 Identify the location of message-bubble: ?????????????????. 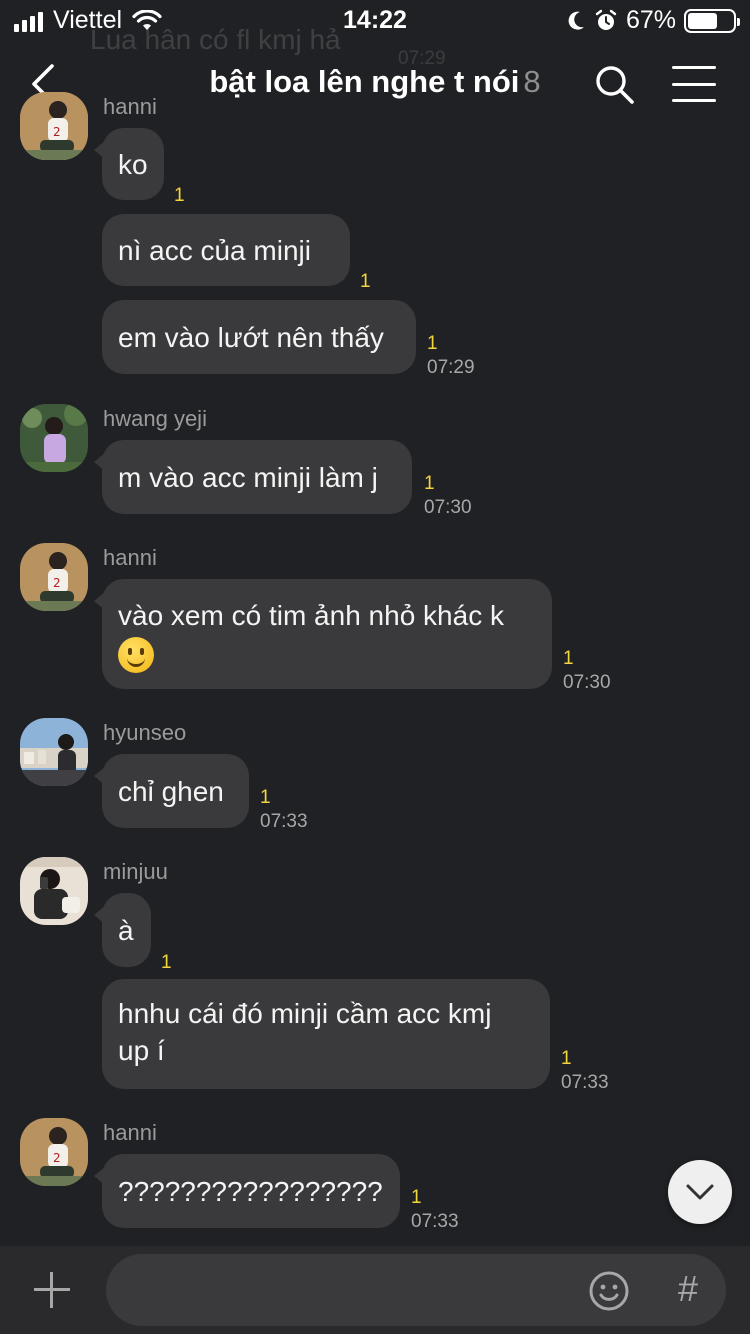
(247, 1191).